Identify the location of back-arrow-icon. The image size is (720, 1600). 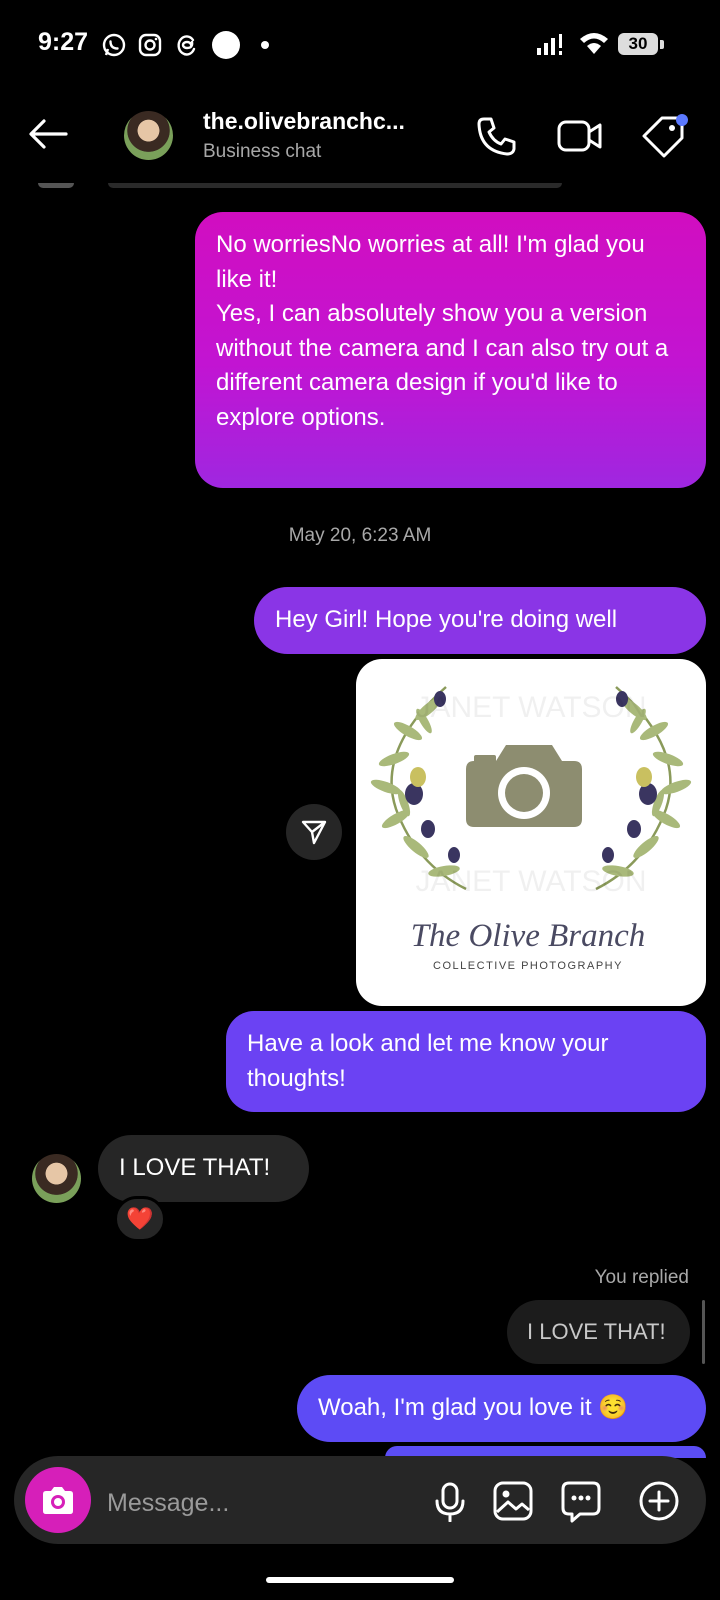
(48, 134).